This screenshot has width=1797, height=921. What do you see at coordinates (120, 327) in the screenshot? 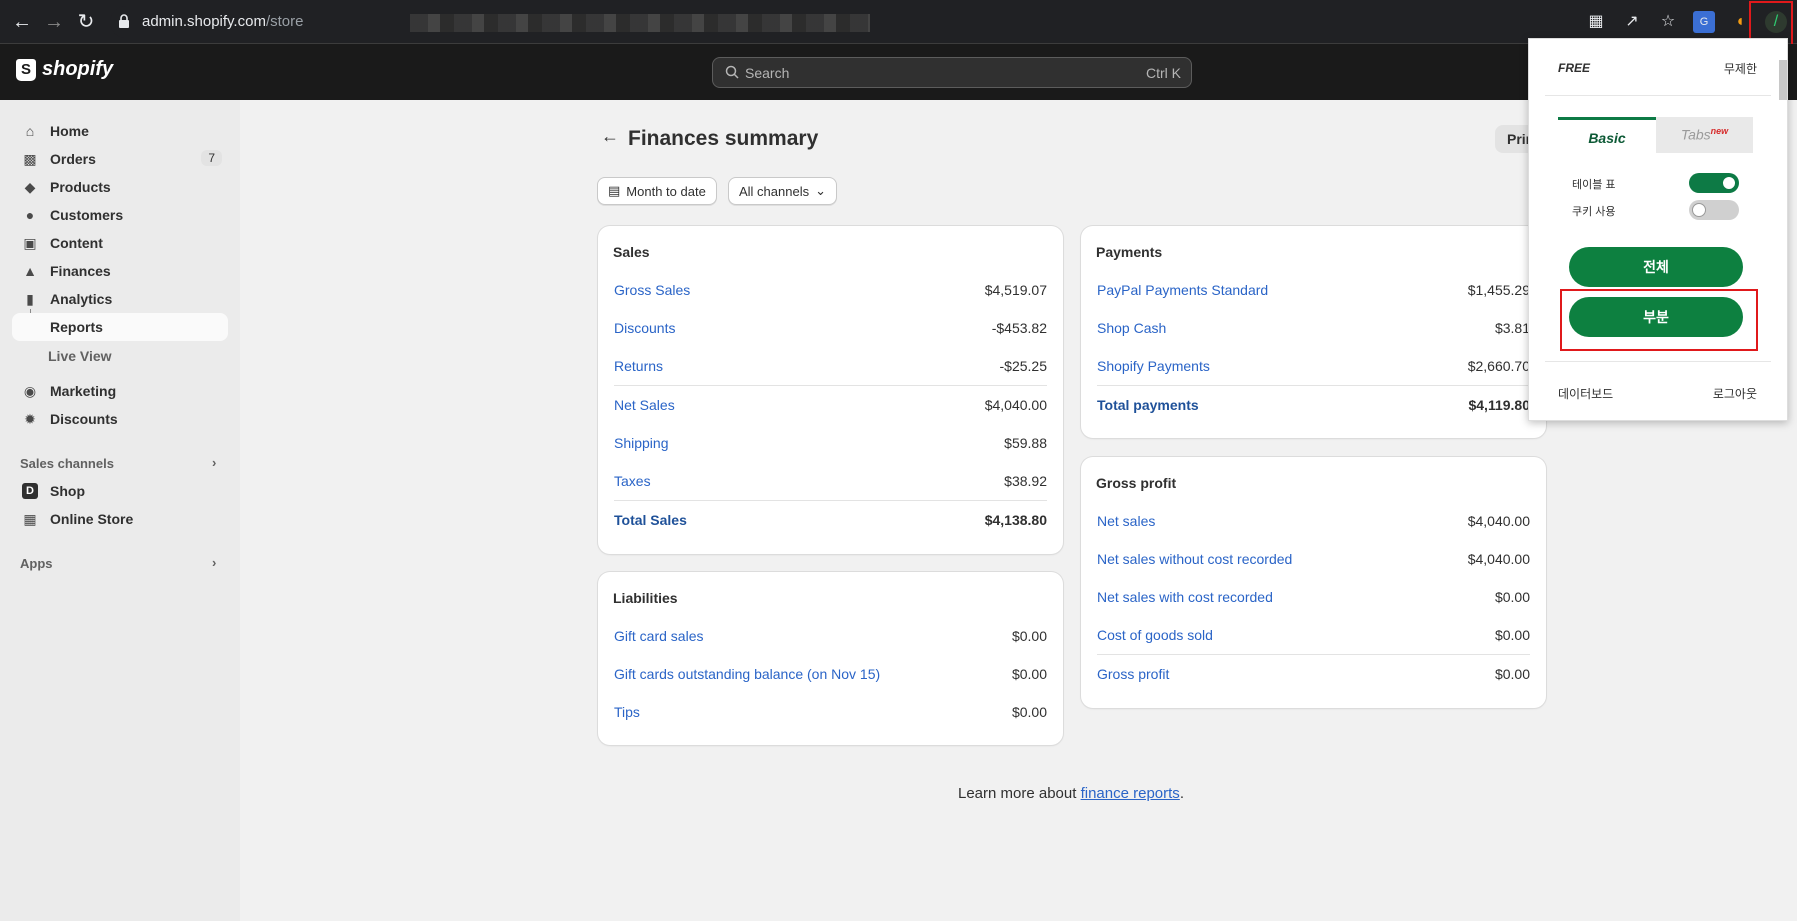
I see `sidebar-item-reports: Reports` at bounding box center [120, 327].